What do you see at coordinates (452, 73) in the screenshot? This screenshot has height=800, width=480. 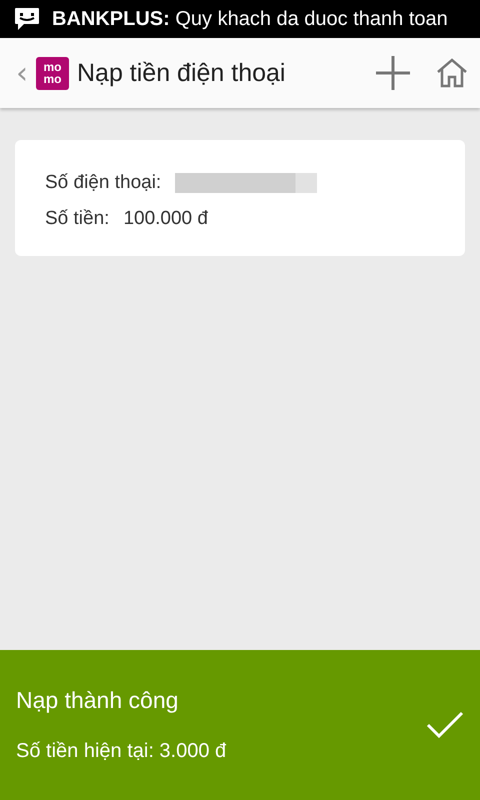 I see `home-button` at bounding box center [452, 73].